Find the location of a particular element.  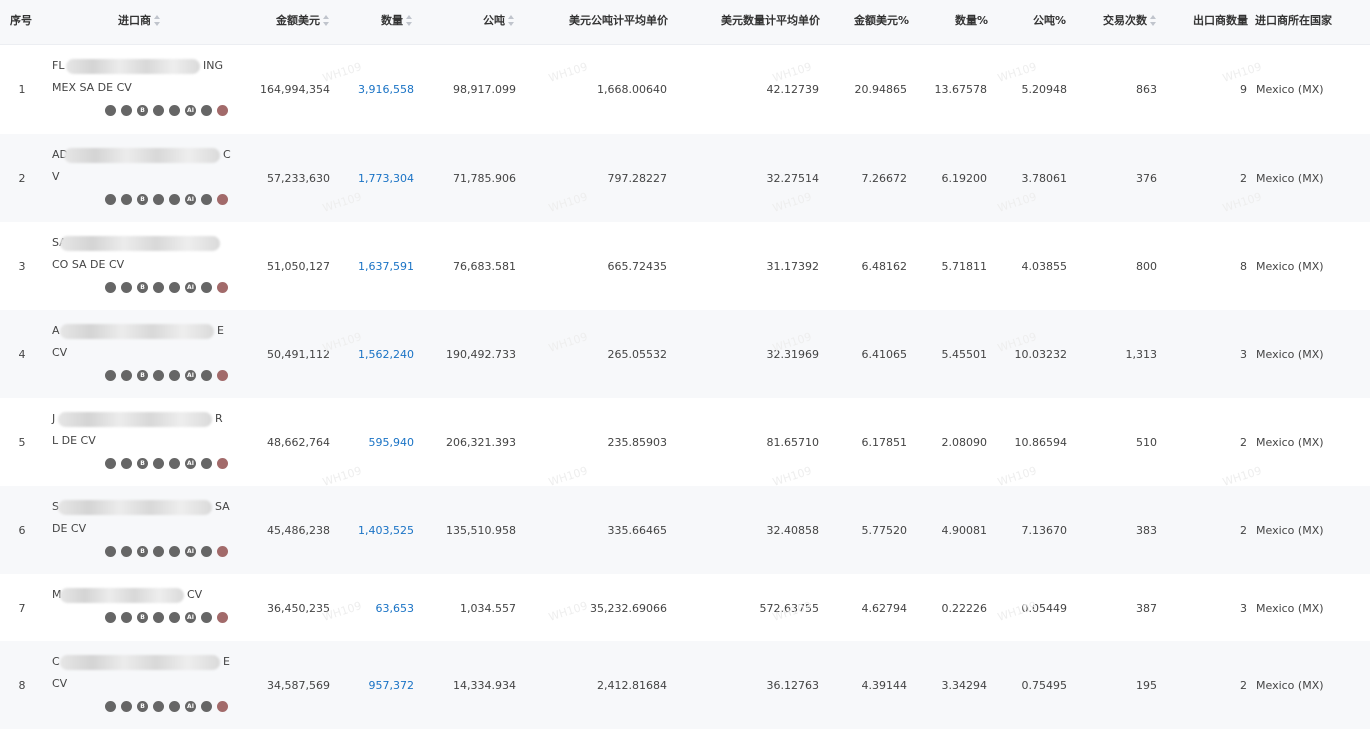

cell-quantity: 3,916,558 is located at coordinates (386, 89).